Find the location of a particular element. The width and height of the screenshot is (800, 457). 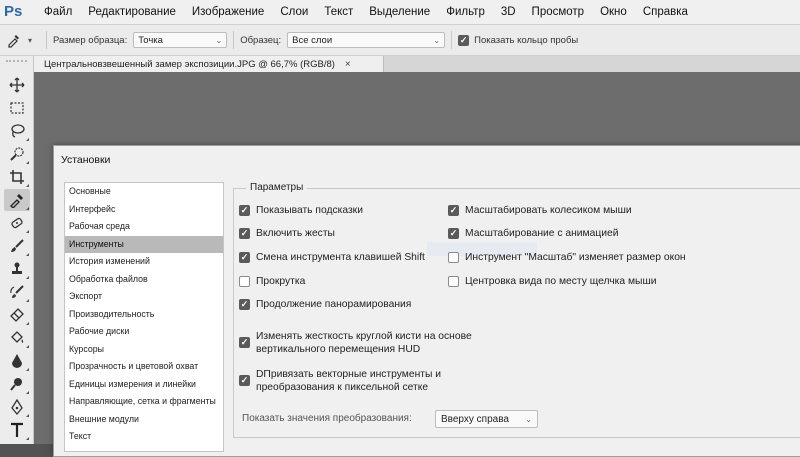

option-flick-panning: Продолжение панорамирования is located at coordinates (325, 304).